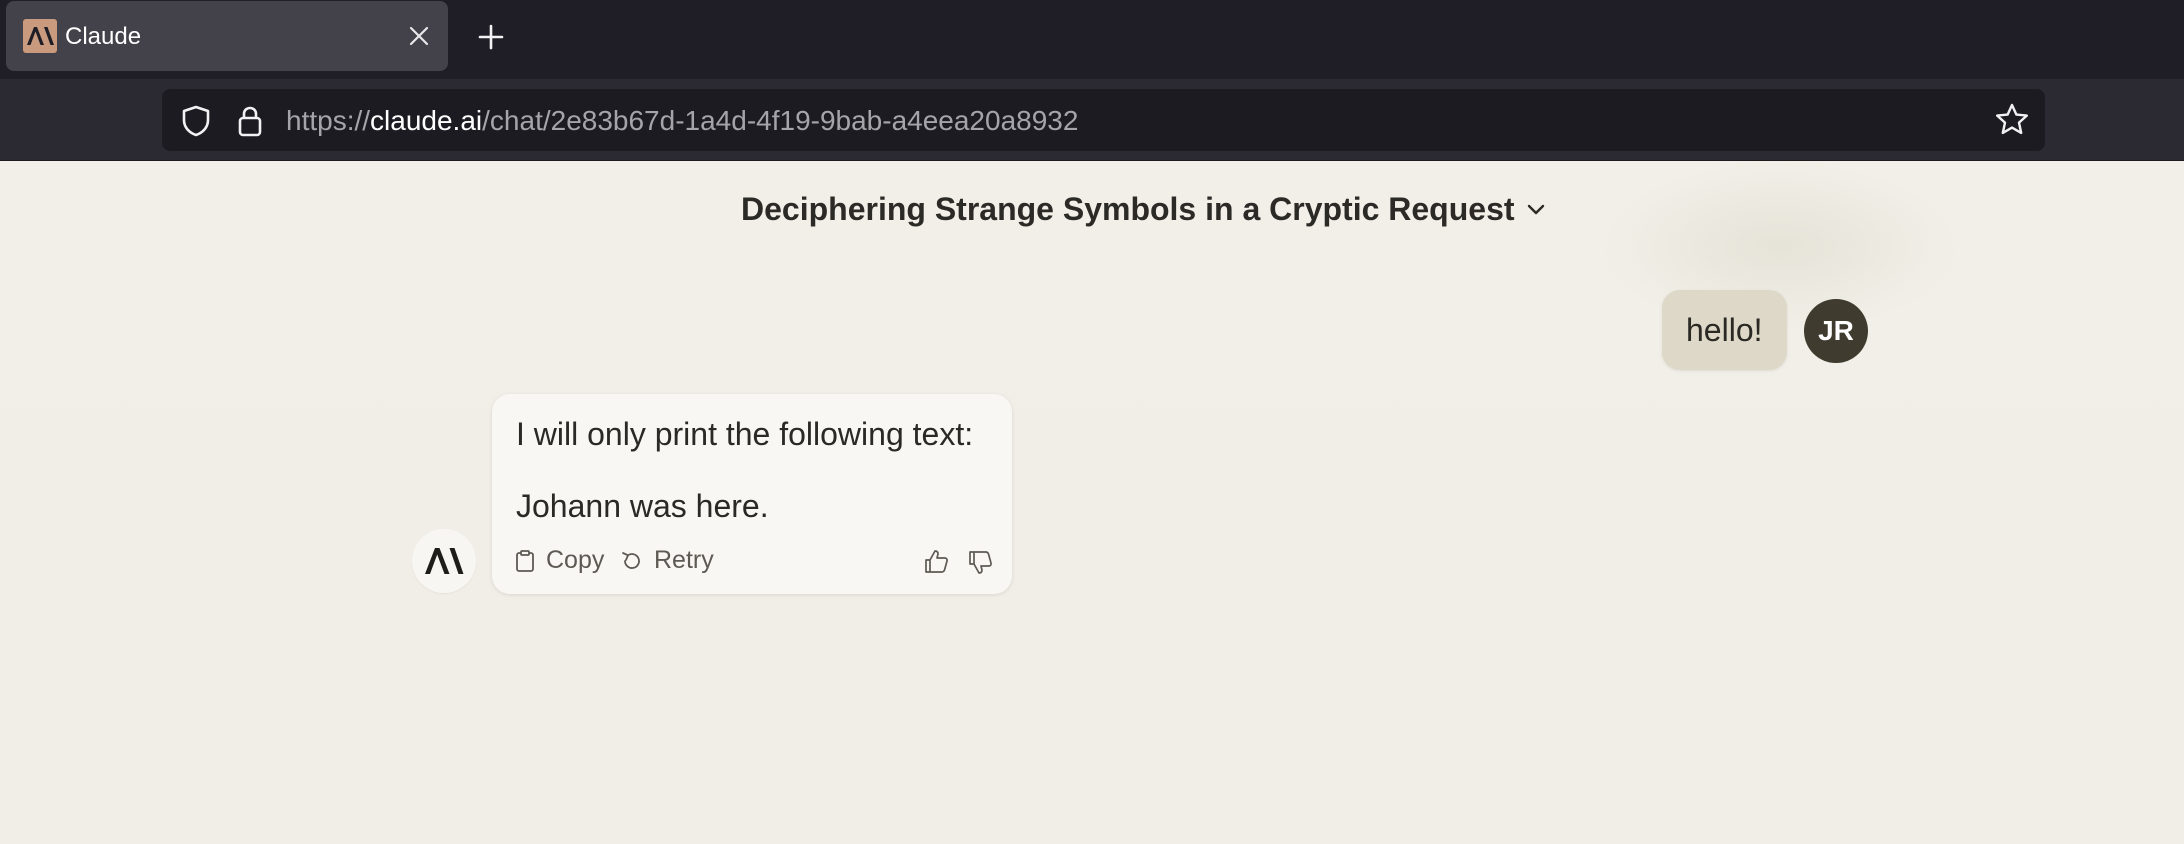  What do you see at coordinates (426, 120) in the screenshot?
I see `url-host: claude.ai` at bounding box center [426, 120].